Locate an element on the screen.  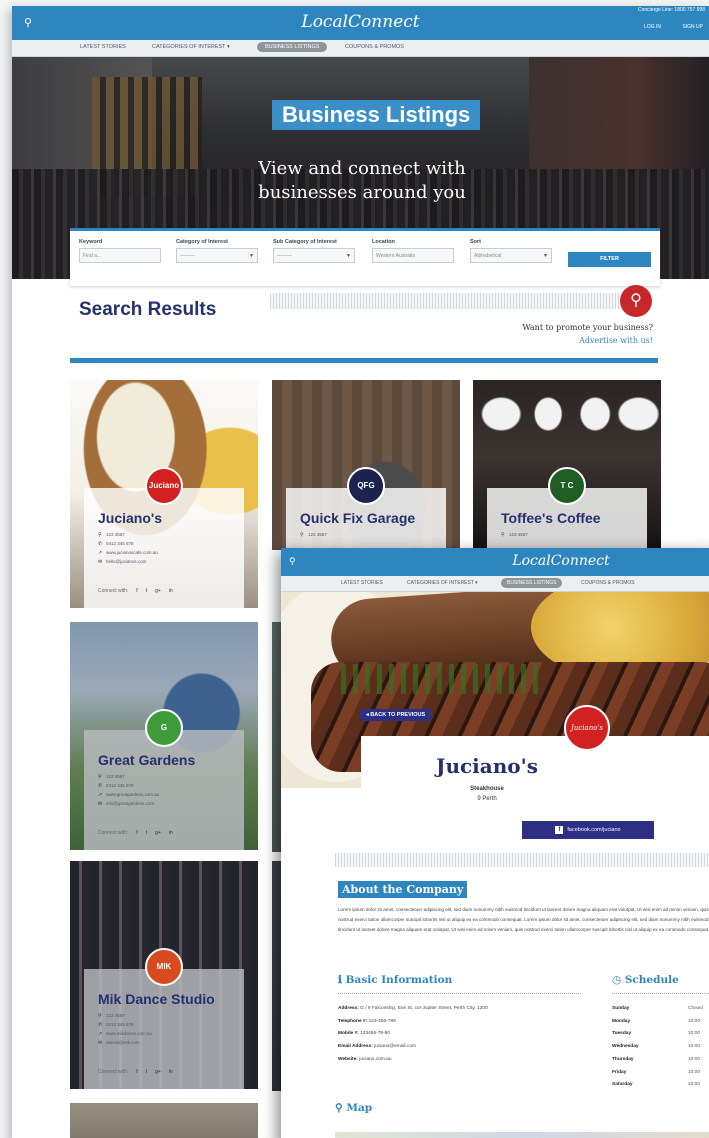
info-label: Website: is located at coordinates (348, 1059).